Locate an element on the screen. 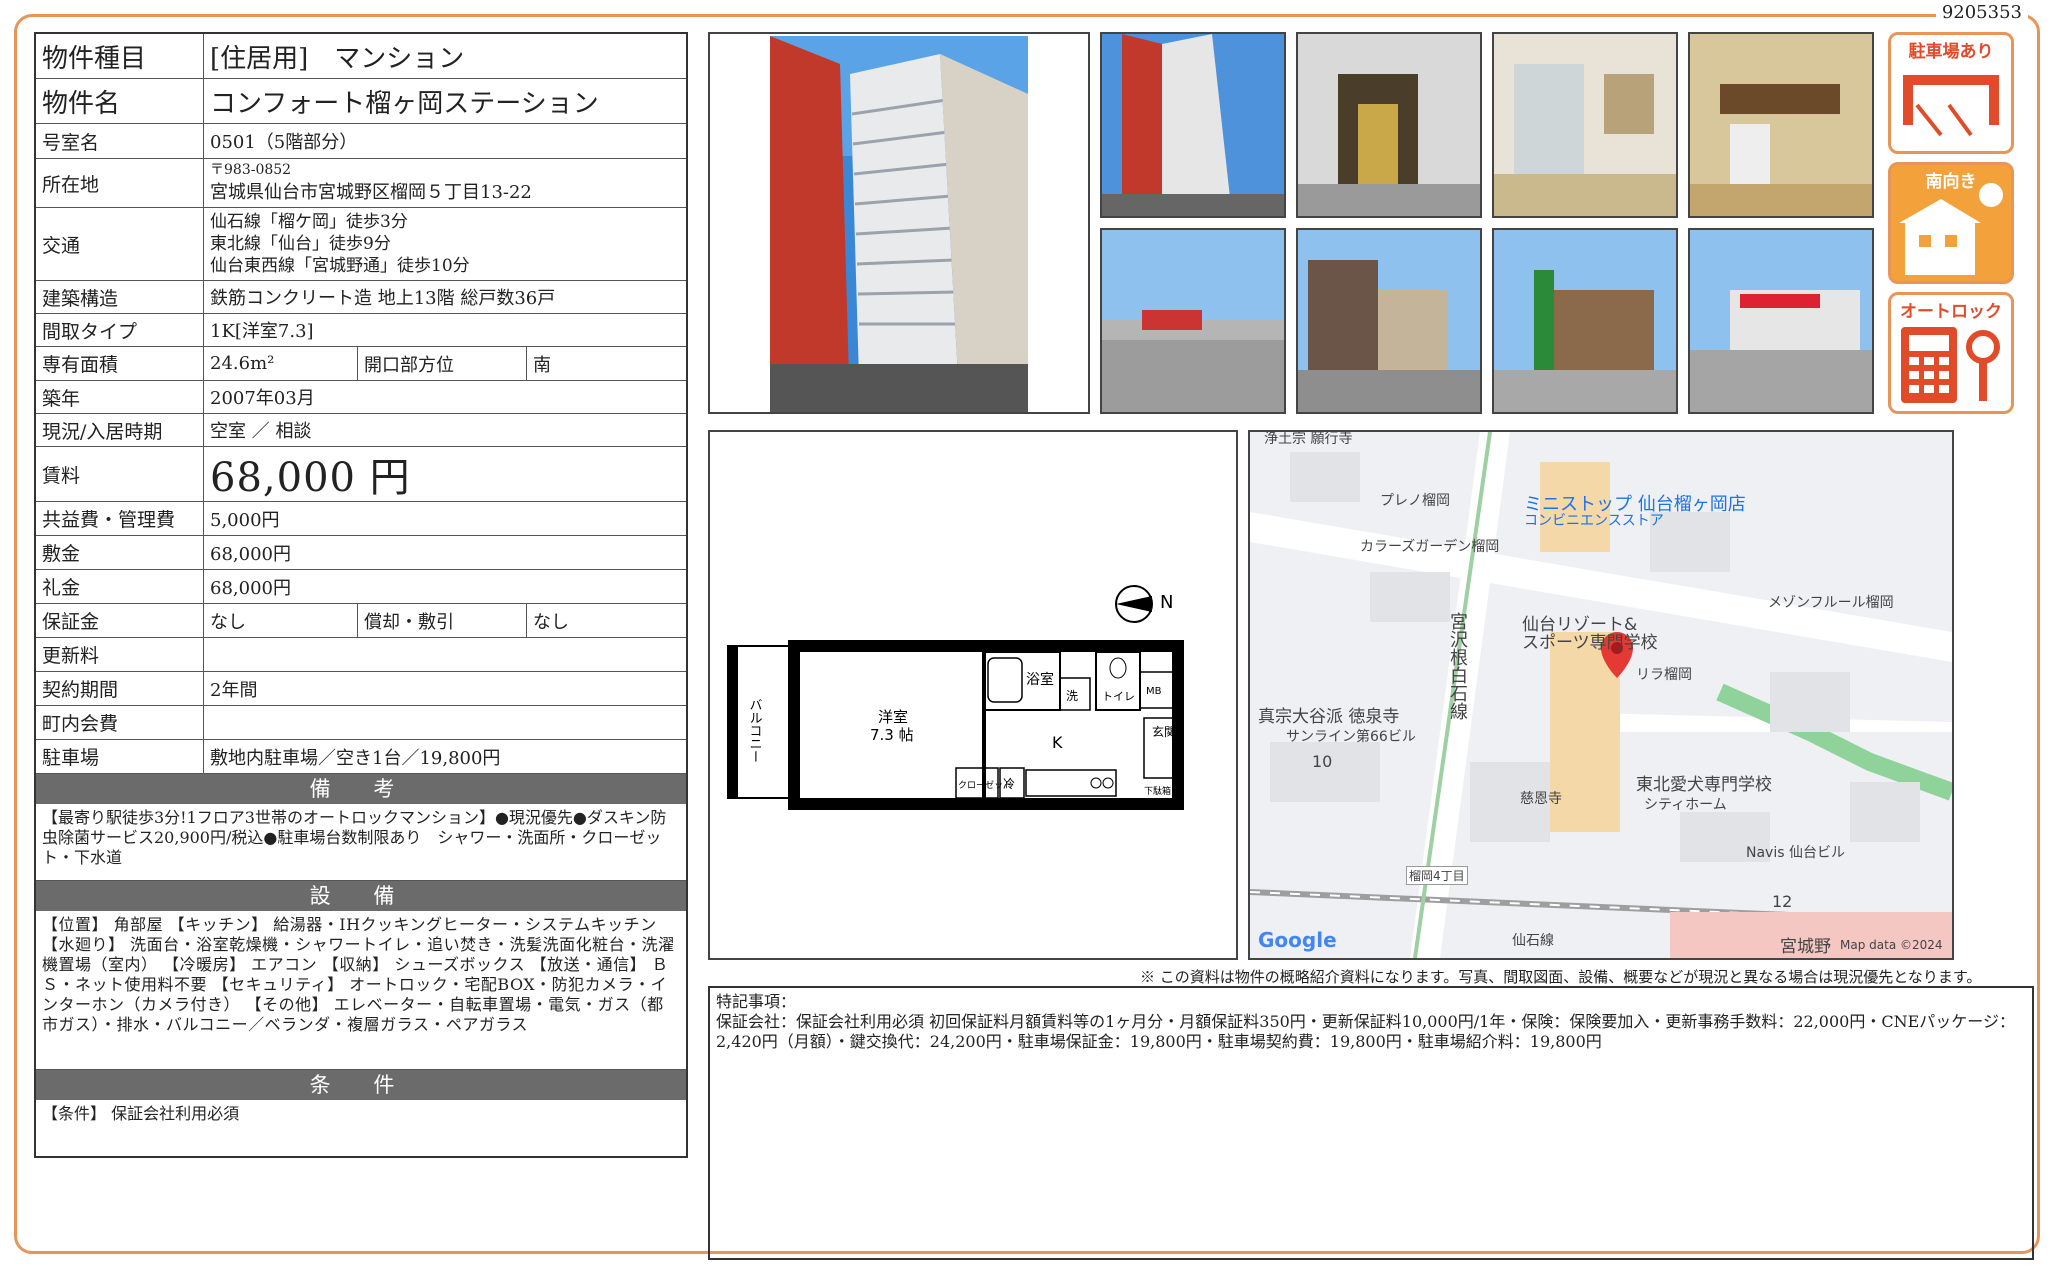 The width and height of the screenshot is (2056, 1265). conditions-text: 【条件】 保証会社利用必須 is located at coordinates (141, 1113).